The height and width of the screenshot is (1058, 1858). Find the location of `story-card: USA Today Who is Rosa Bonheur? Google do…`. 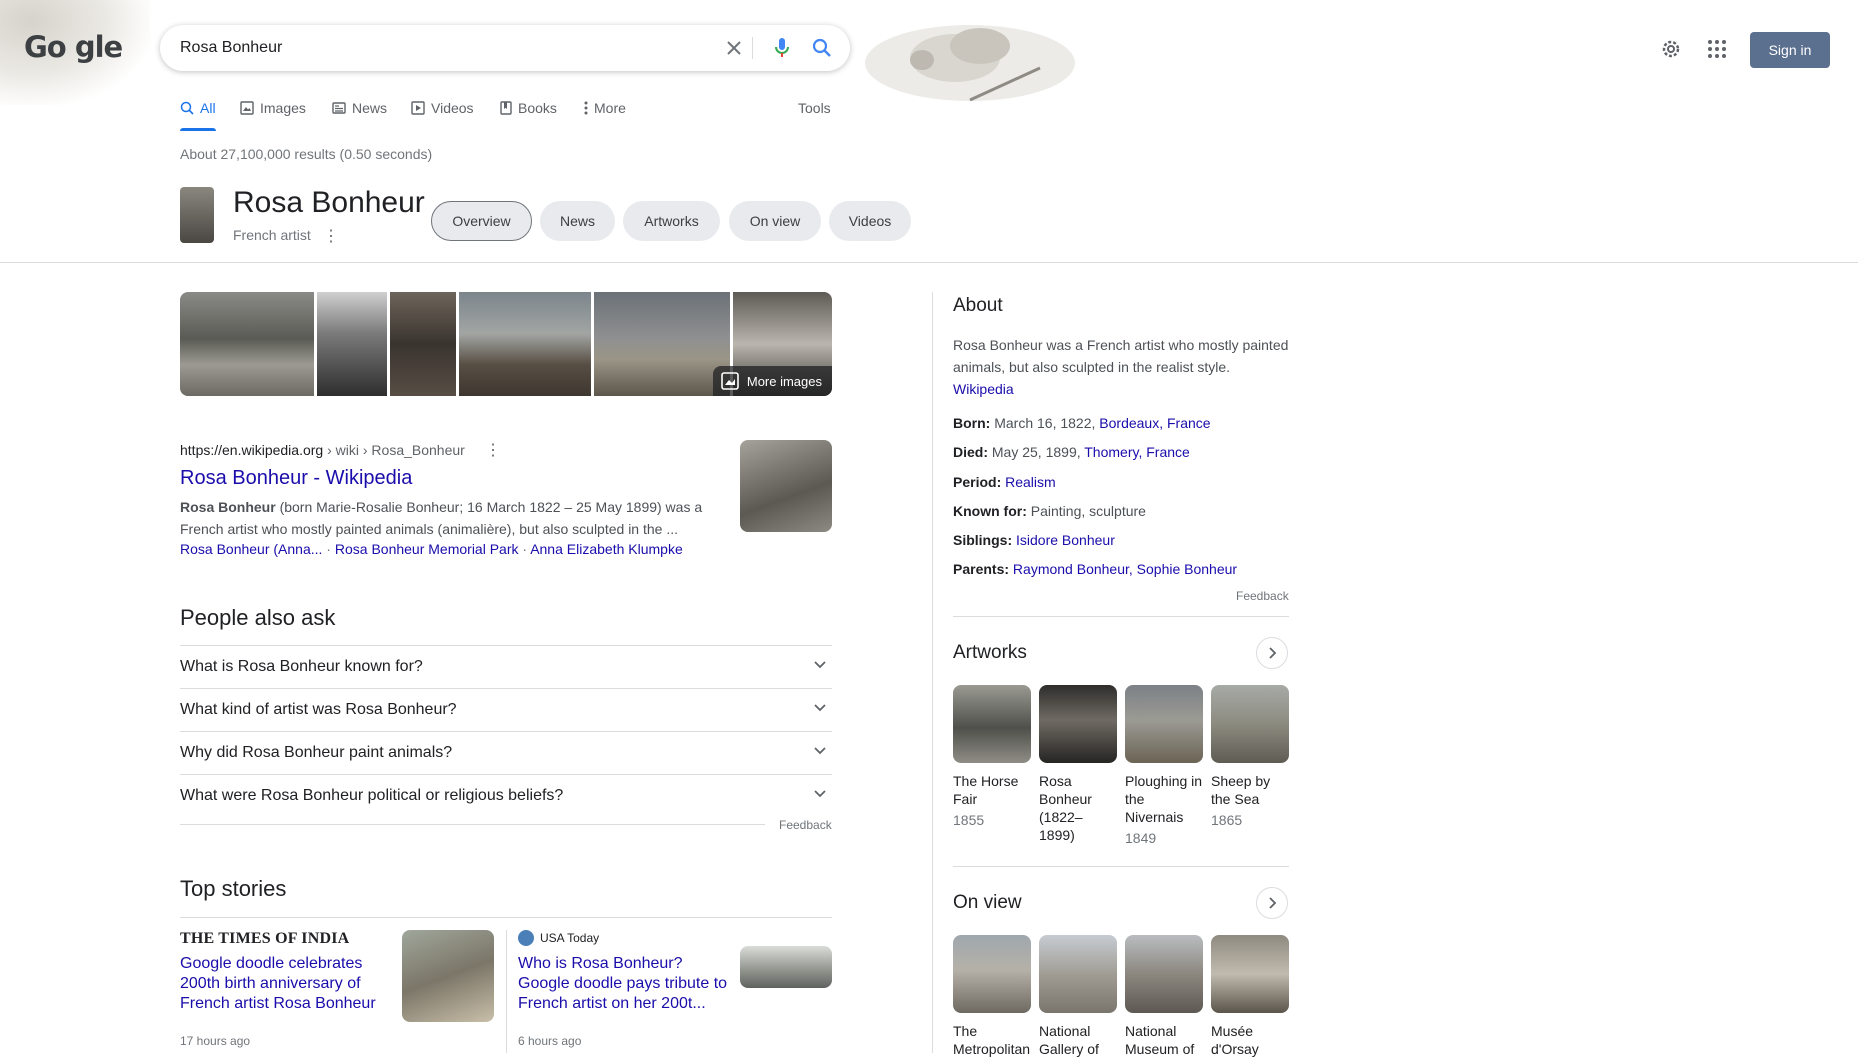

story-card: USA Today Who is Rosa Bonheur? Google do… is located at coordinates (675, 985).